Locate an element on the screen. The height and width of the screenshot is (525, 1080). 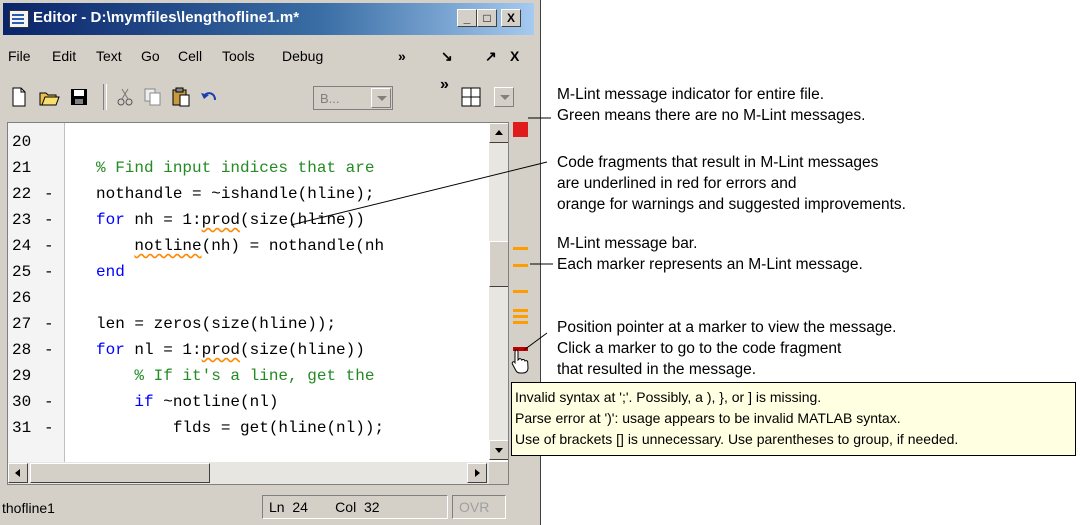
menu-cell: Cell is located at coordinates (190, 56).